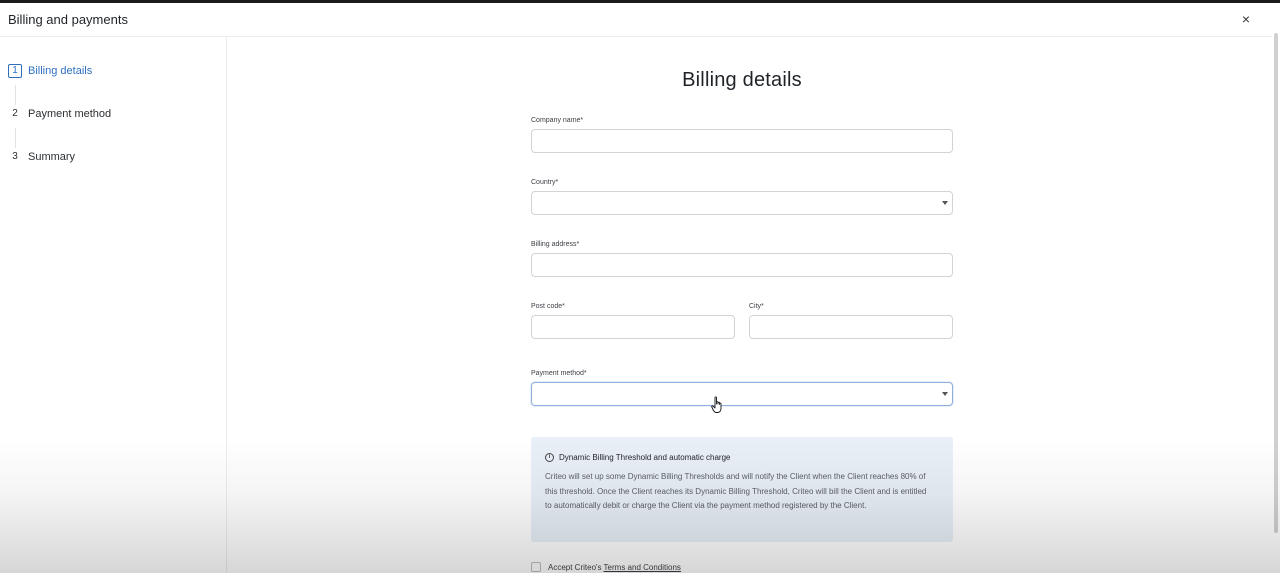  I want to click on scrollbar-thumb, so click(1276, 283).